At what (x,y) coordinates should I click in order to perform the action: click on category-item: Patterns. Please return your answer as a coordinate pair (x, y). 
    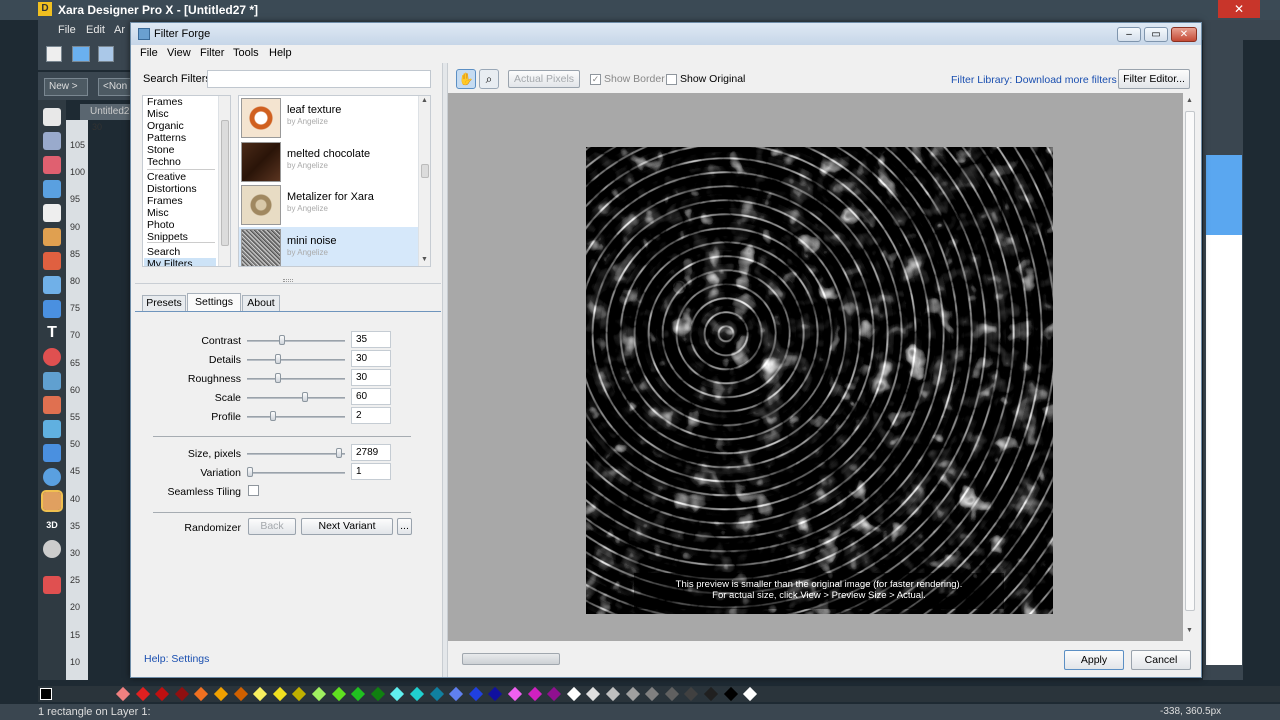
    Looking at the image, I should click on (166, 138).